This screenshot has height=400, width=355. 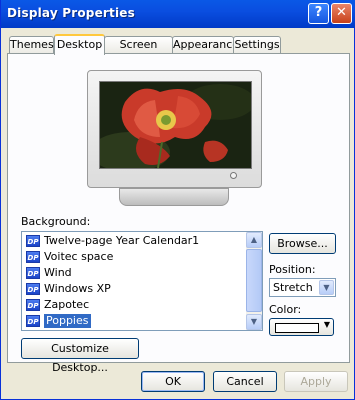 I want to click on list-item: DP Twelve-page Year Calendar1, so click(x=135, y=241).